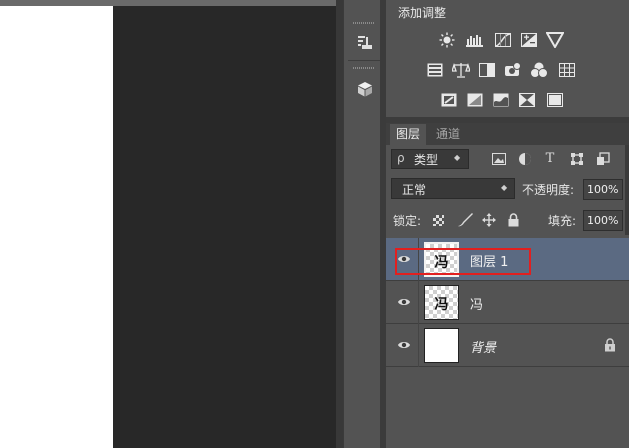  What do you see at coordinates (364, 60) in the screenshot?
I see `dock-separator` at bounding box center [364, 60].